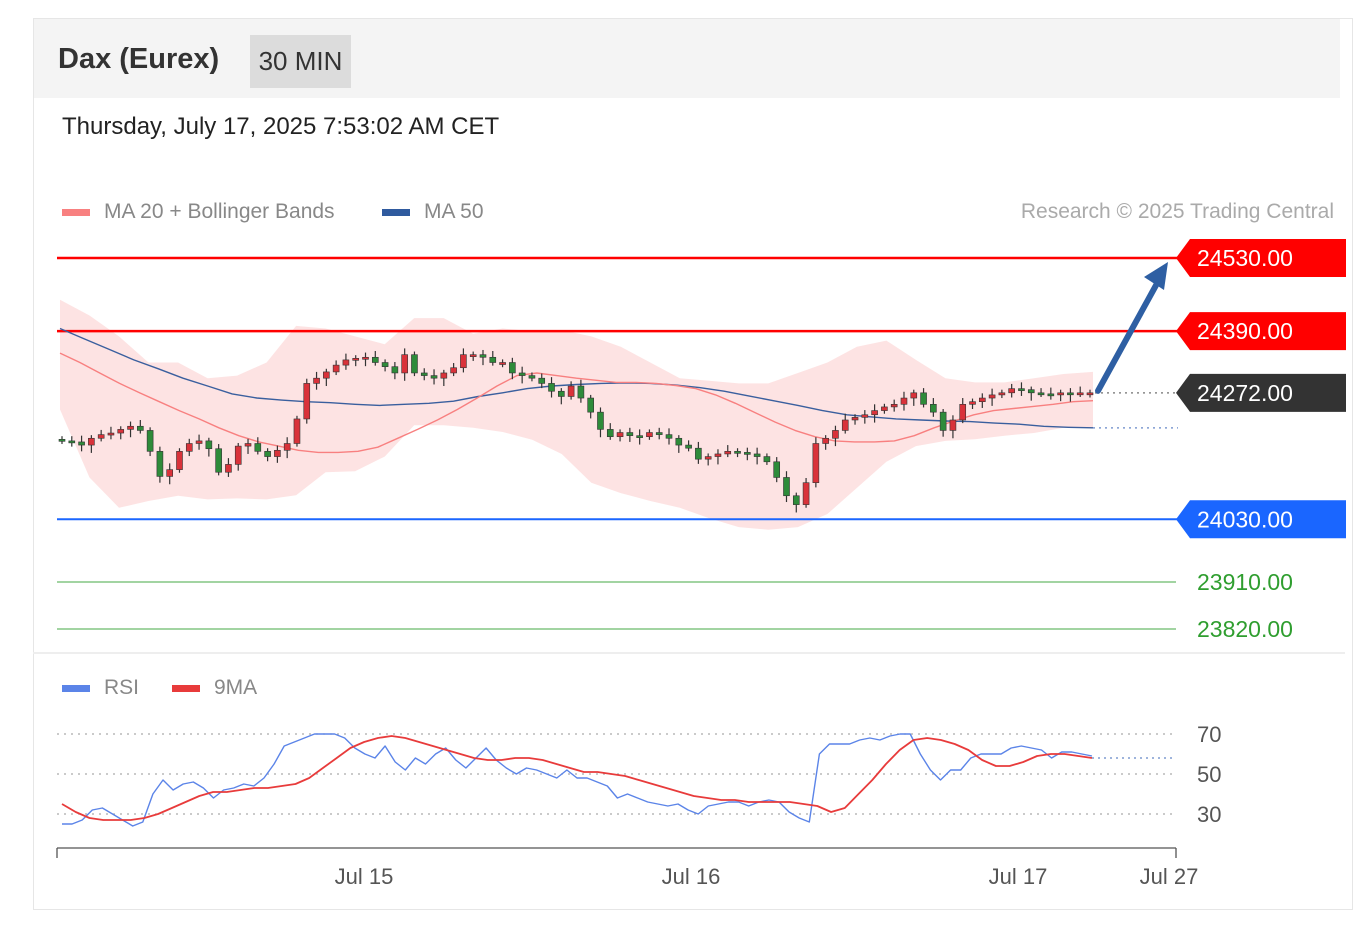 The height and width of the screenshot is (950, 1372). Describe the element at coordinates (1209, 774) in the screenshot. I see `rsi-reference-label: 50` at that location.